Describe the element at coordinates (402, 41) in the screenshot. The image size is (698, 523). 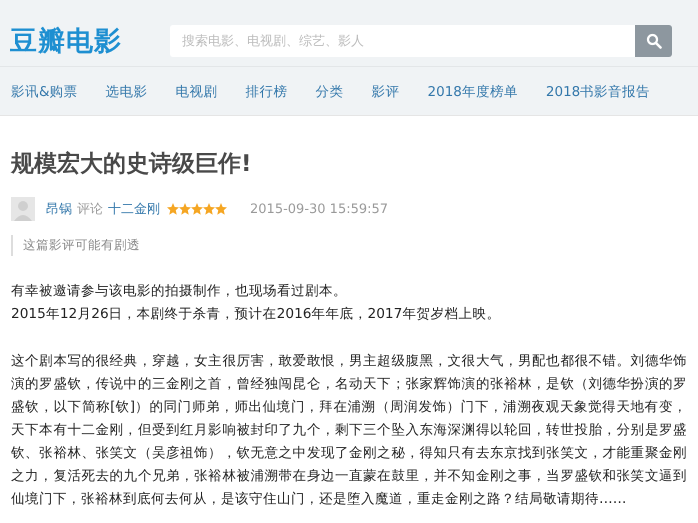
I see `search-field: 搜索电影、电视剧、综艺、影人` at that location.